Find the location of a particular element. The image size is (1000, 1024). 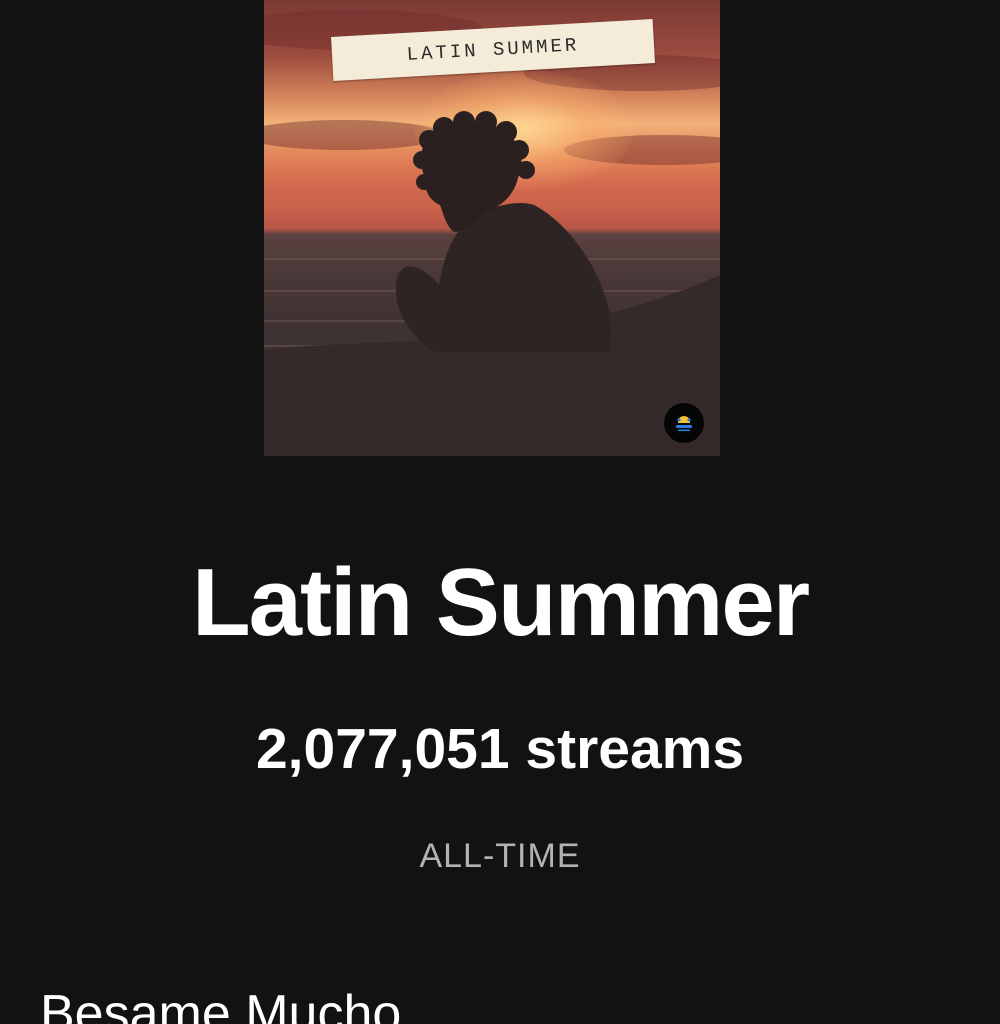

time-period-label: ALL-TIME is located at coordinates (500, 856).